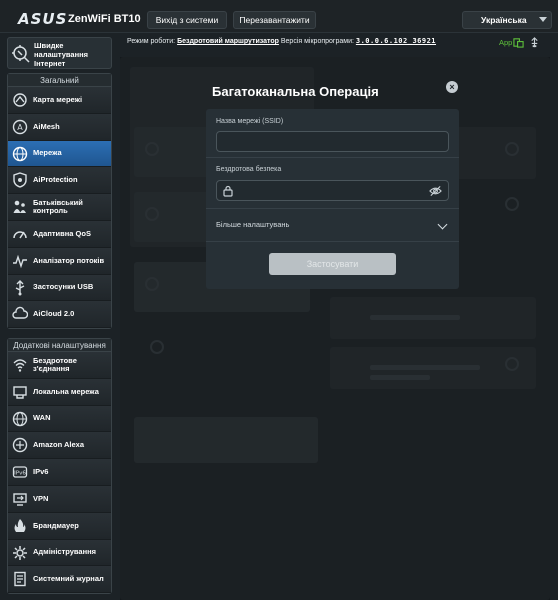  I want to click on general-item-label: Карта мережі, so click(58, 99).